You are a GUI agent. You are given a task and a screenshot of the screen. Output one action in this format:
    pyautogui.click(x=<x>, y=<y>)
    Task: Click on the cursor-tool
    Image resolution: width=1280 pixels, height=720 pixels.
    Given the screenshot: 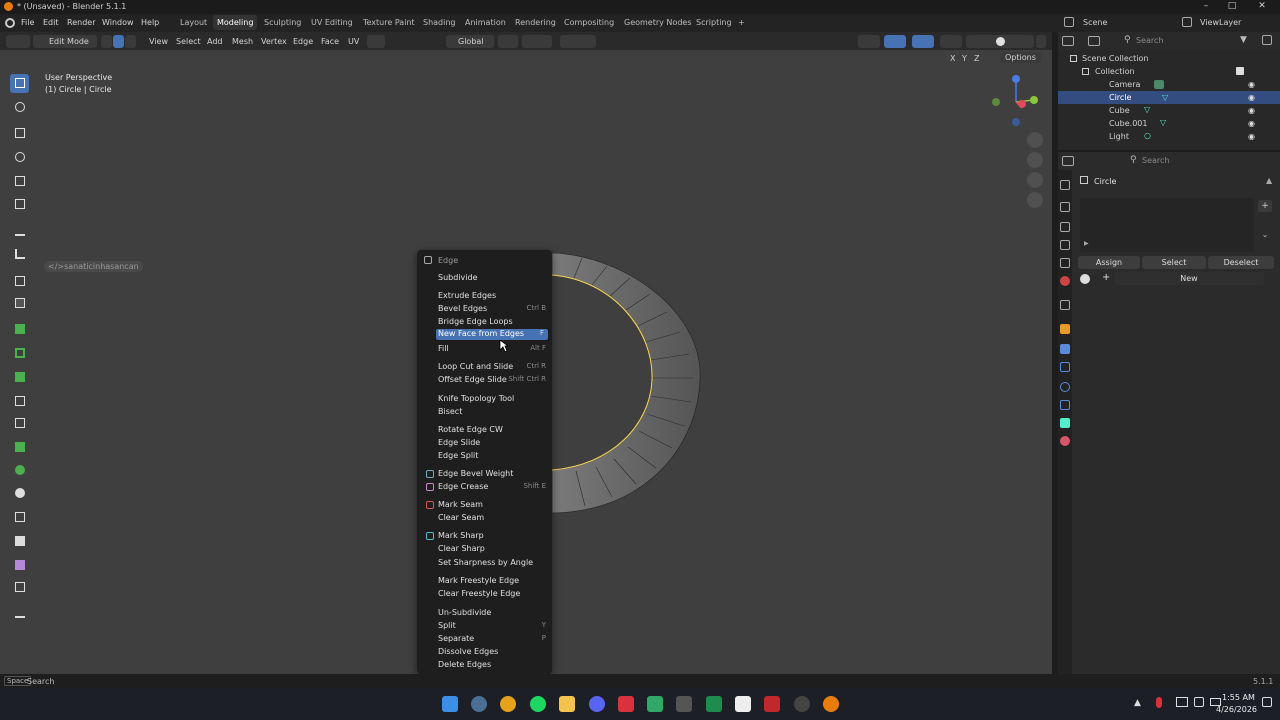 What is the action you would take?
    pyautogui.click(x=19, y=107)
    